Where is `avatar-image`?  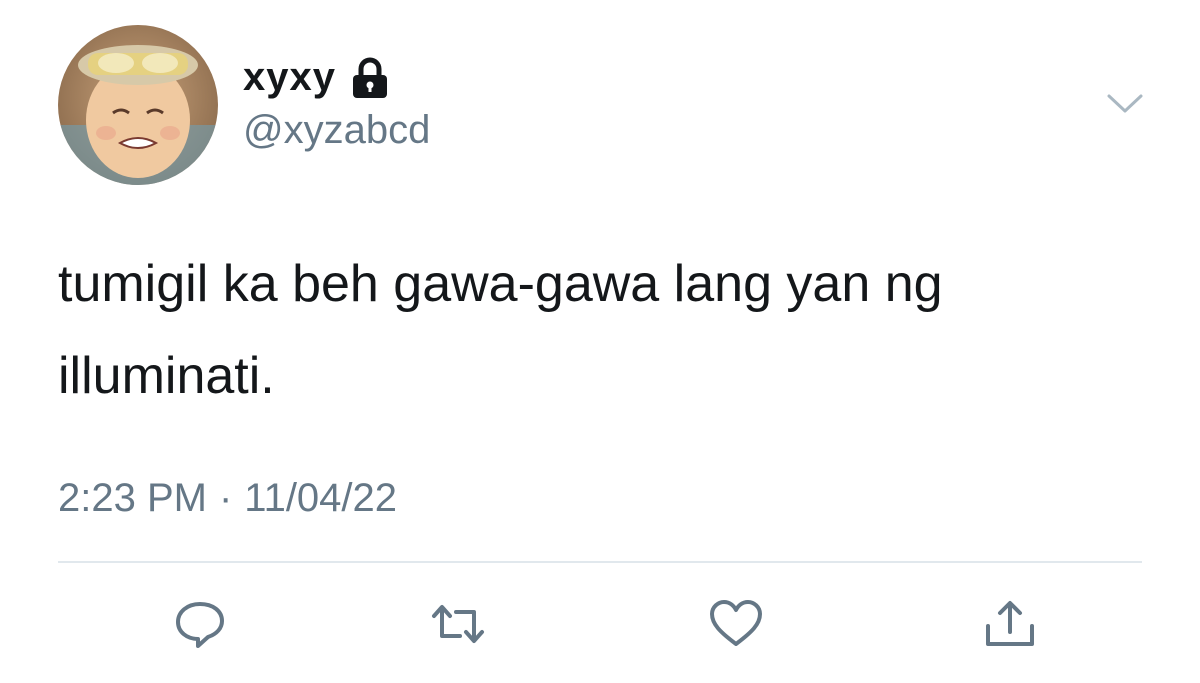
avatar-image is located at coordinates (138, 105).